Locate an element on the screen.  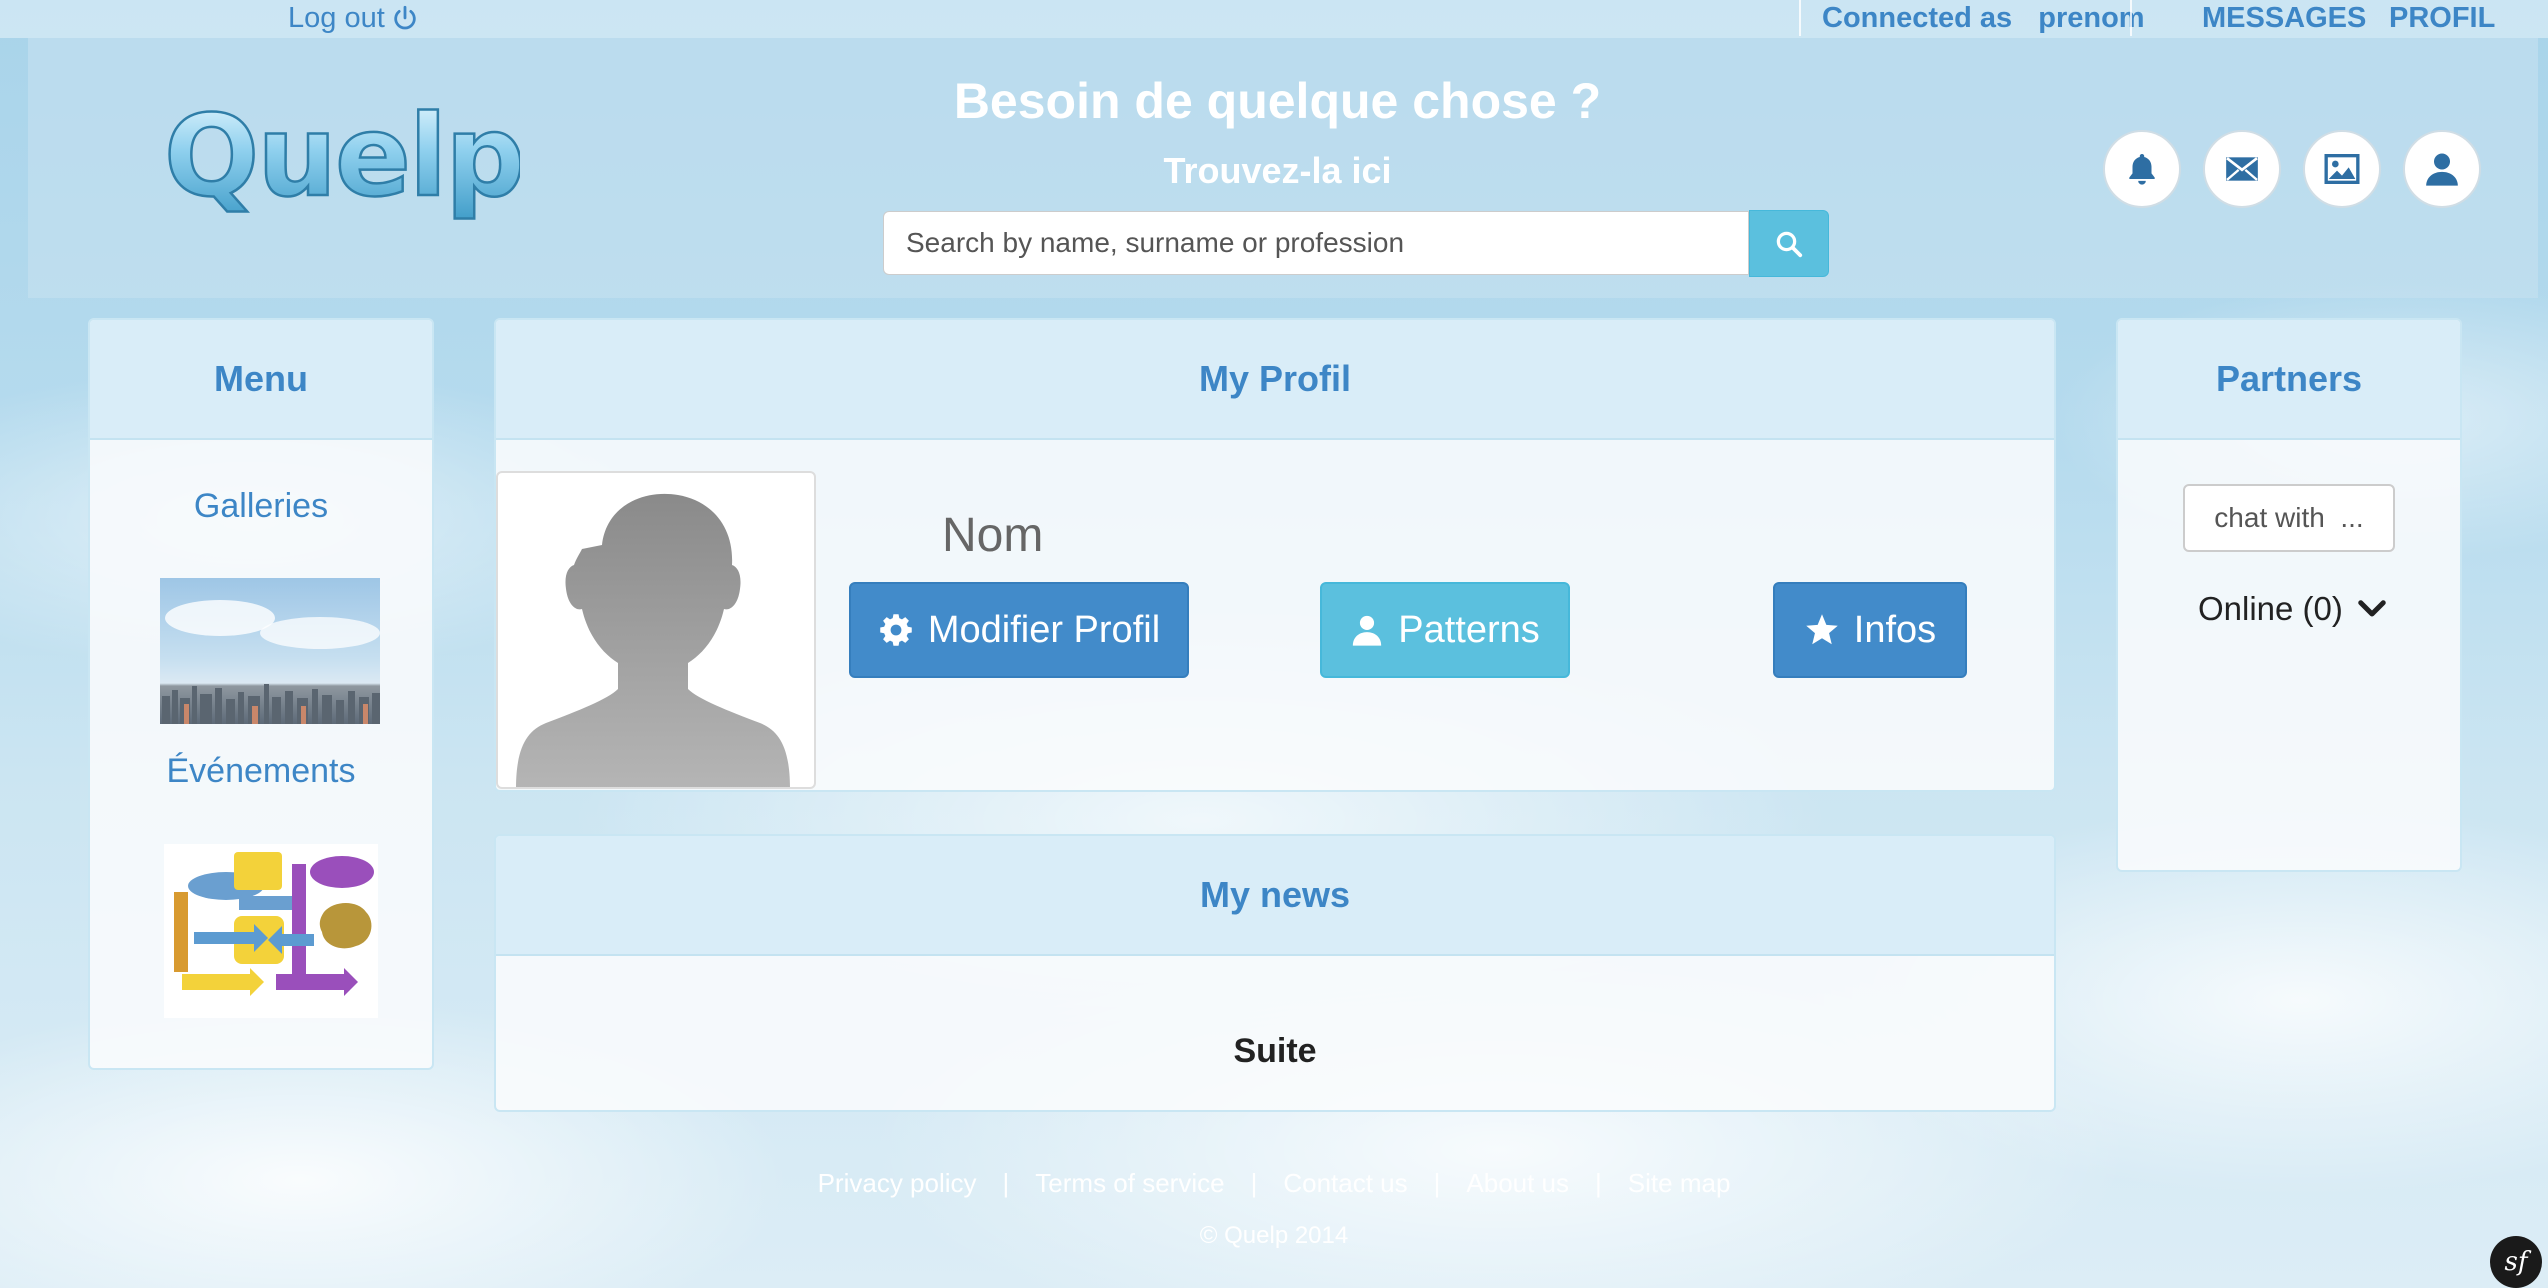
contact-link: Contact us is located at coordinates (1345, 1183).